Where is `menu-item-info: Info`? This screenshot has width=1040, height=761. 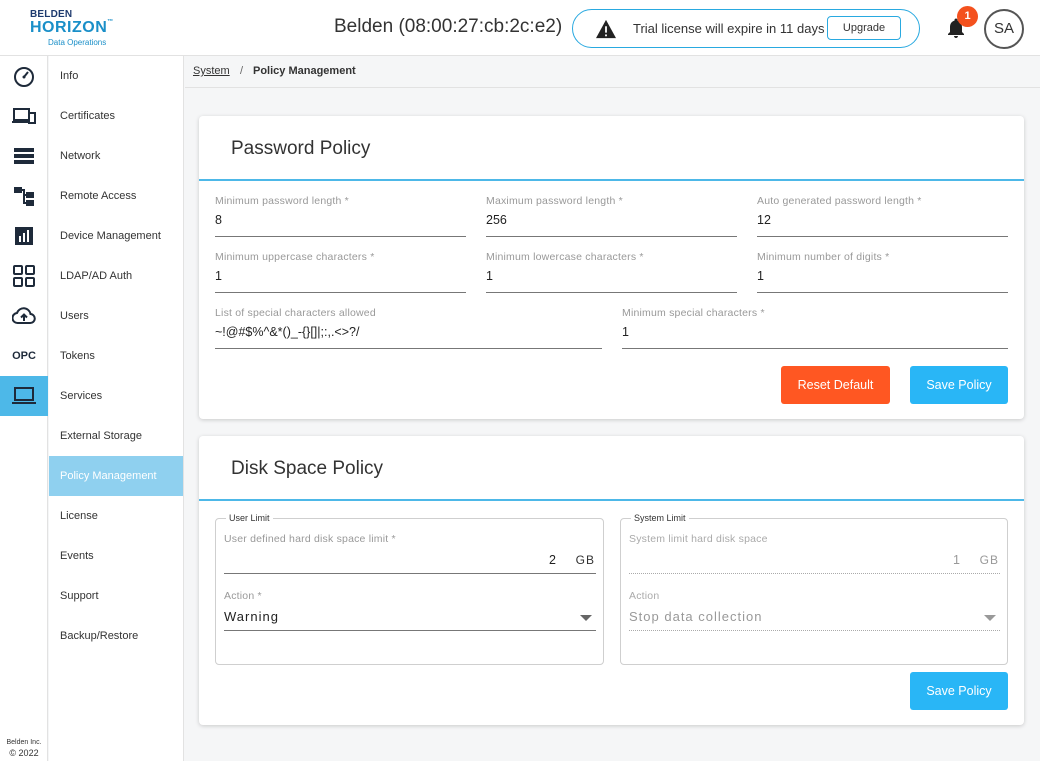 menu-item-info: Info is located at coordinates (116, 76).